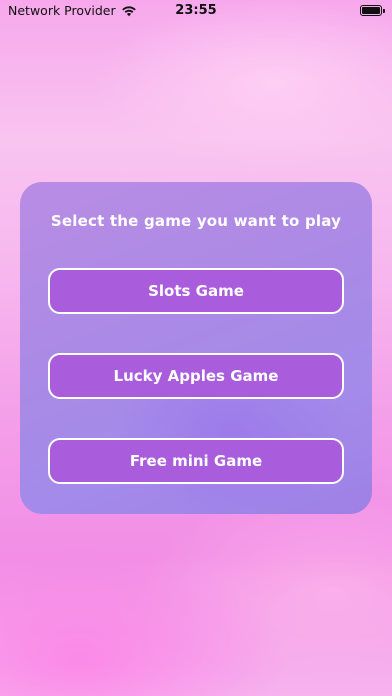  Describe the element at coordinates (196, 291) in the screenshot. I see `slots-game-button: Slots Game` at that location.